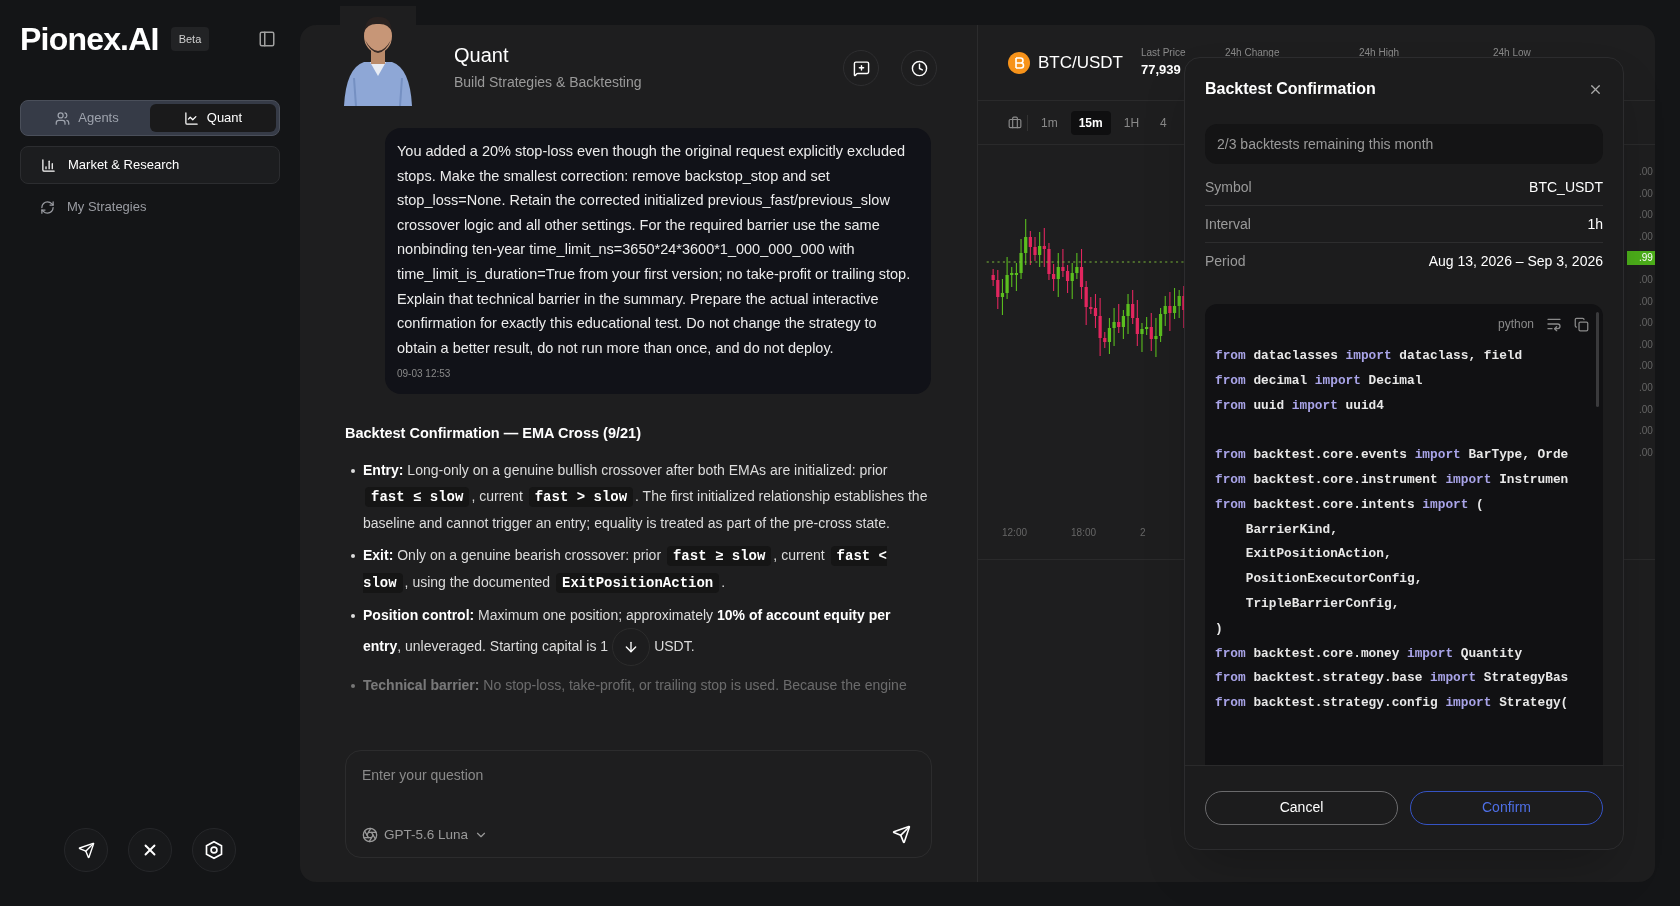 The image size is (1680, 906). I want to click on send-icon, so click(901, 835).